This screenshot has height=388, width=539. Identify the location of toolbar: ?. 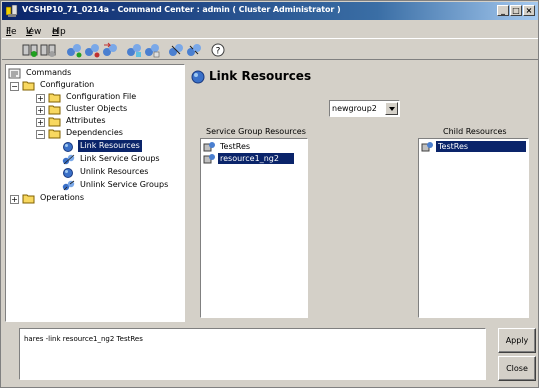
(270, 49).